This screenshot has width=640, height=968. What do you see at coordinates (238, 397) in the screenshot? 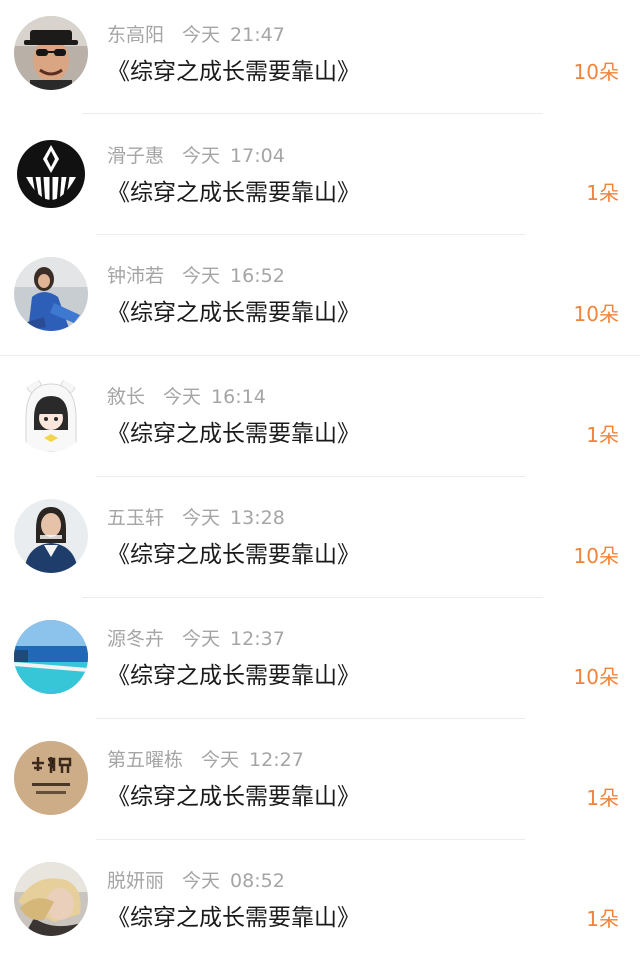
I see `entry-time: 16:14` at bounding box center [238, 397].